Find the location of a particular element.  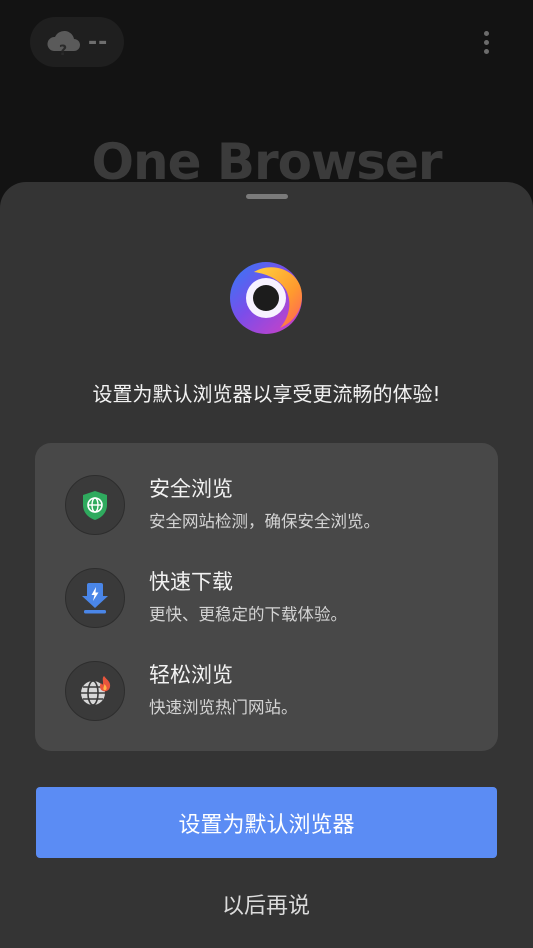

set-default-browser-button: 设置为默认浏览器 is located at coordinates (266, 822).